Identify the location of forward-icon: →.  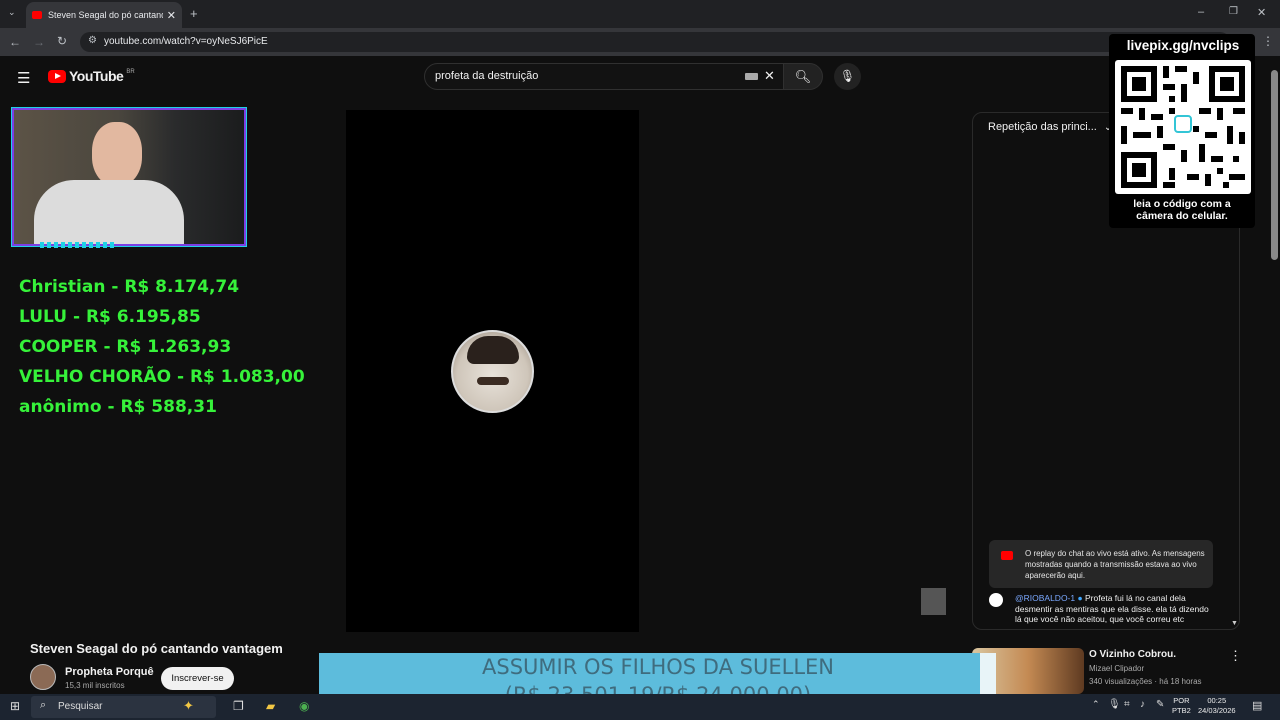
(39, 42).